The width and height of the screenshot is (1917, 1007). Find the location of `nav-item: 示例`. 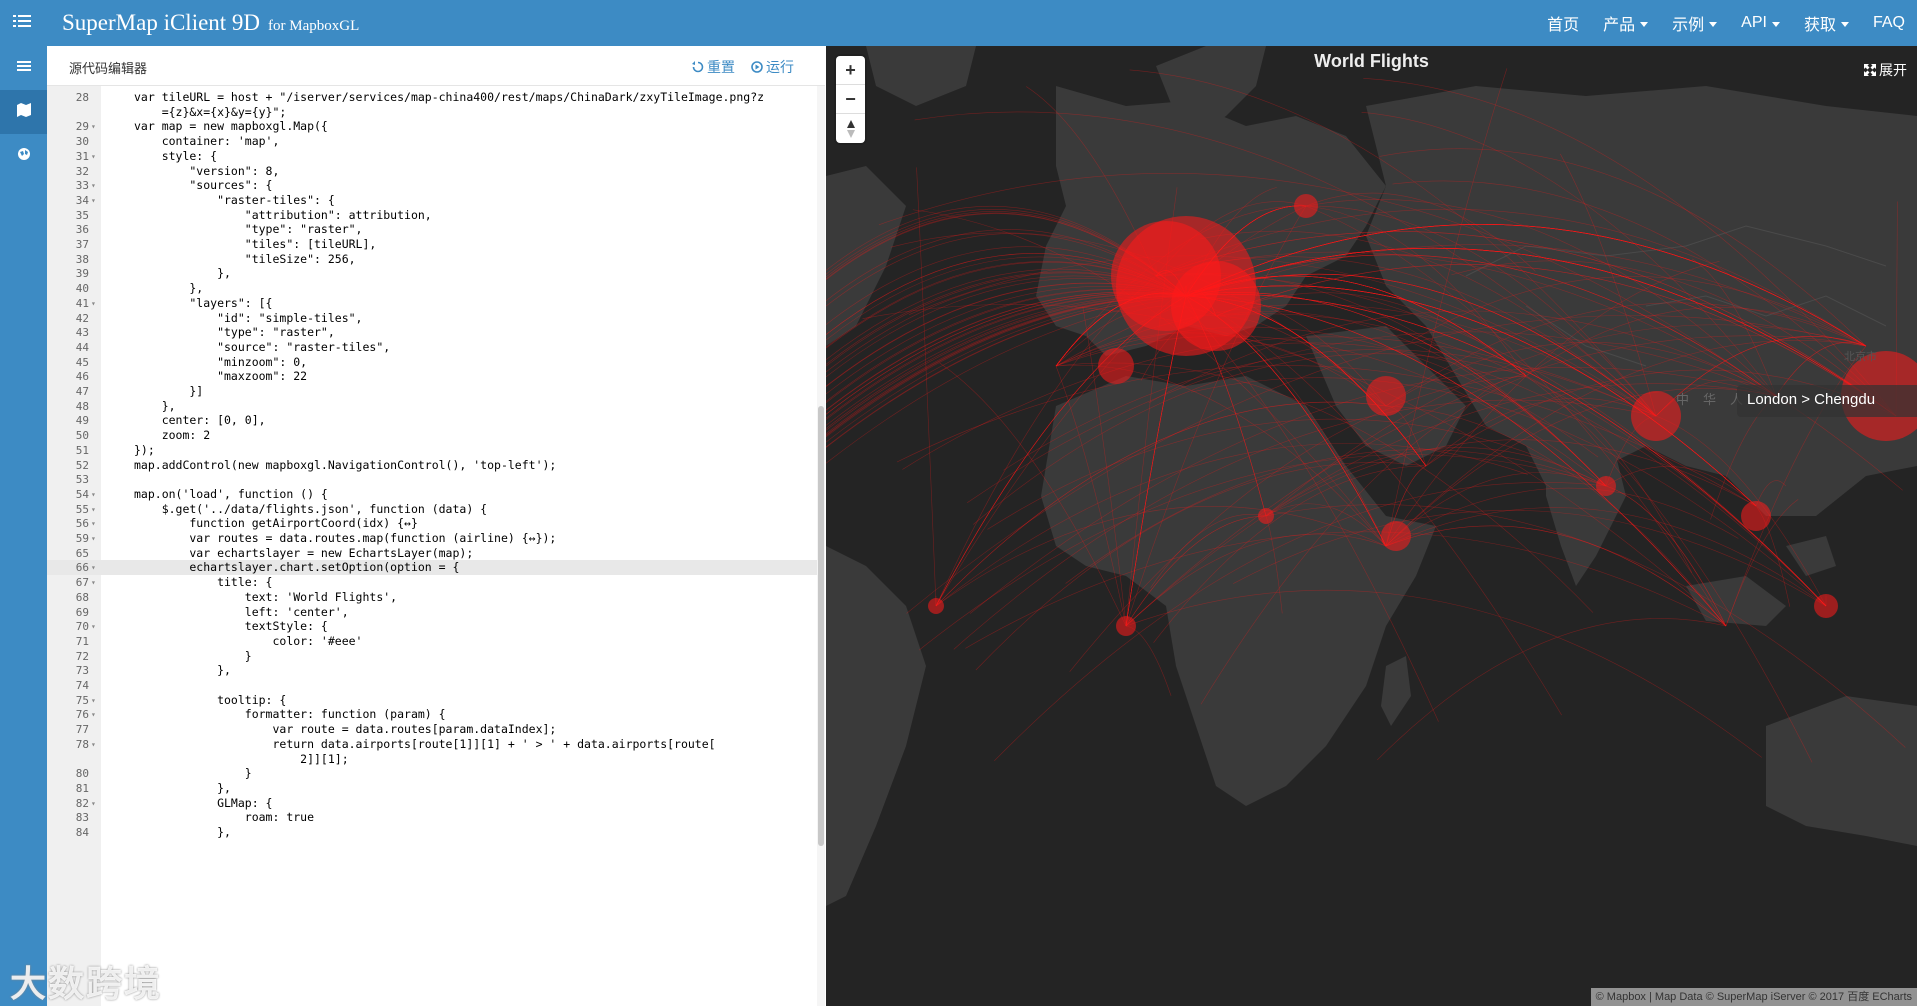

nav-item: 示例 is located at coordinates (1694, 23).